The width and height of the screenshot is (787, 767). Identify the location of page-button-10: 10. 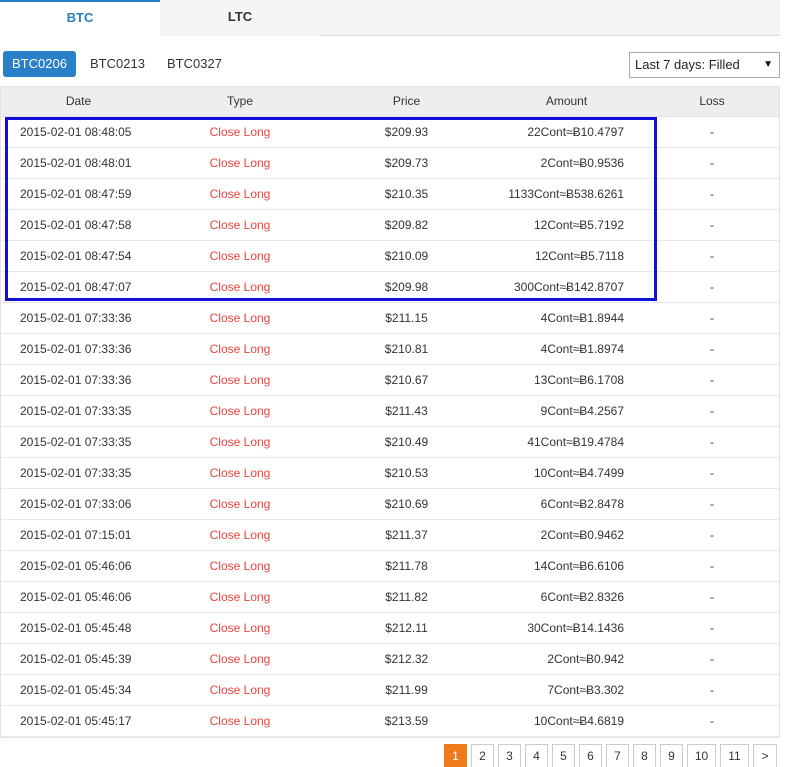
(701, 755).